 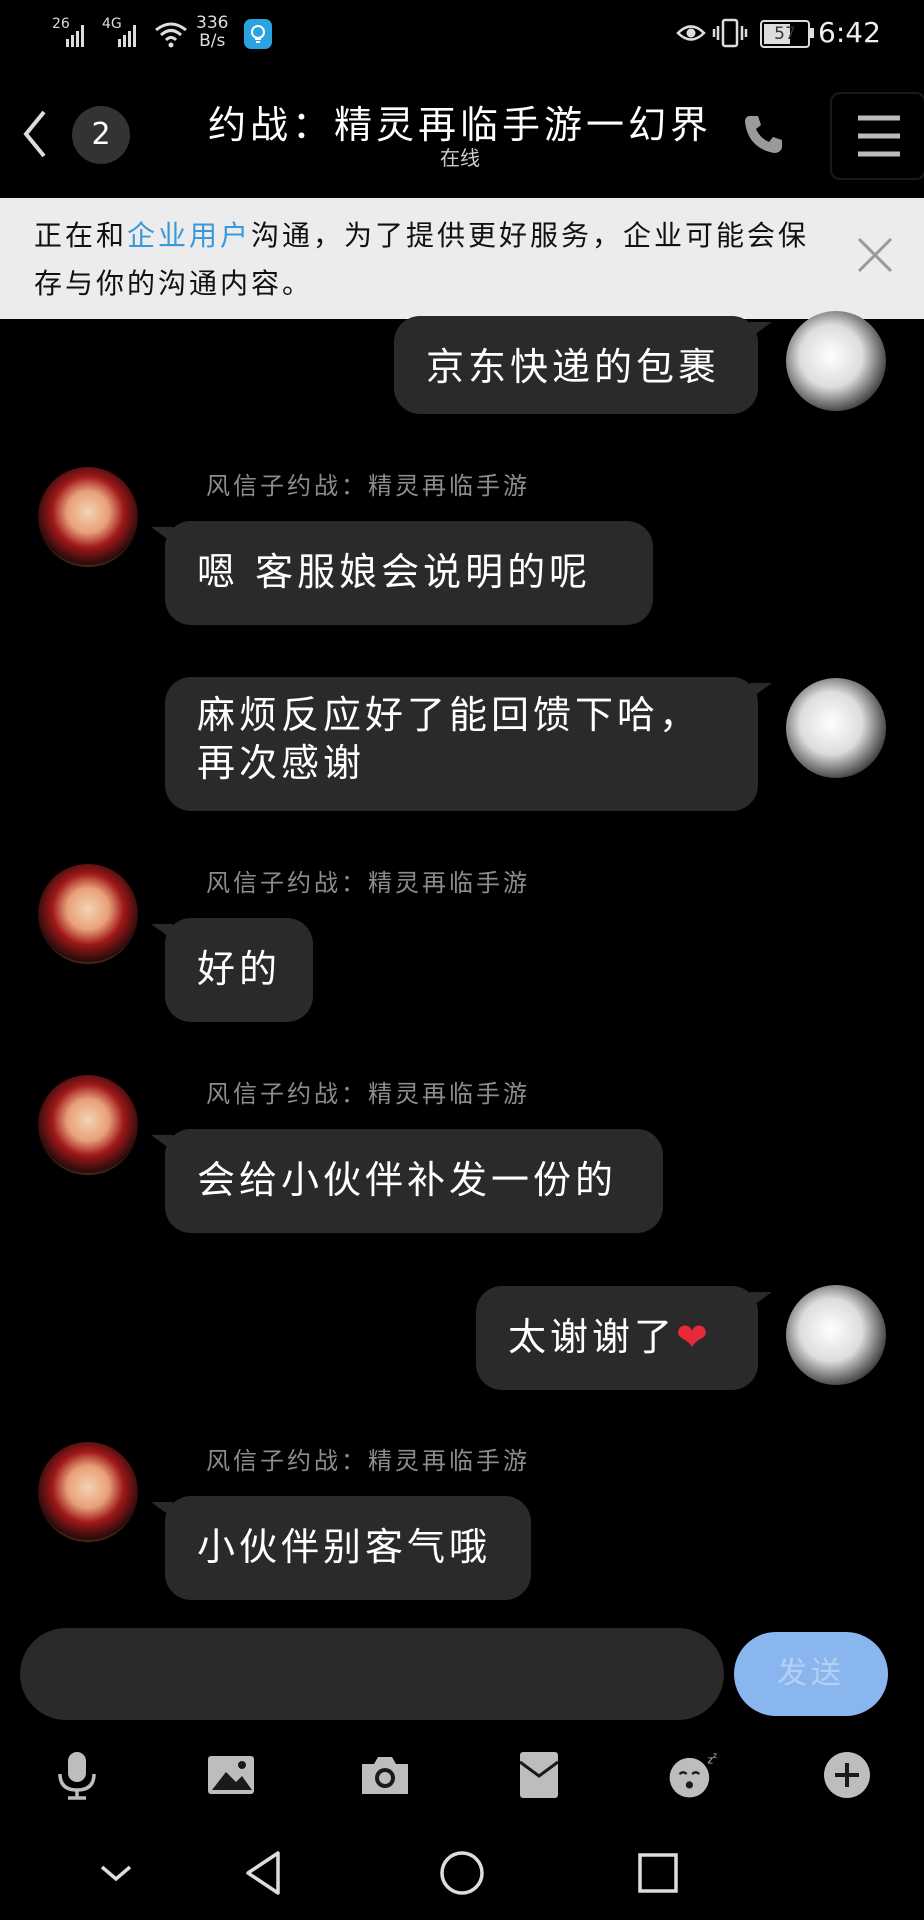 What do you see at coordinates (434, 260) in the screenshot?
I see `notice-text: 正在和企业用户沟通，为了提供更好服务，企业可能会保存与你的沟通内容。` at bounding box center [434, 260].